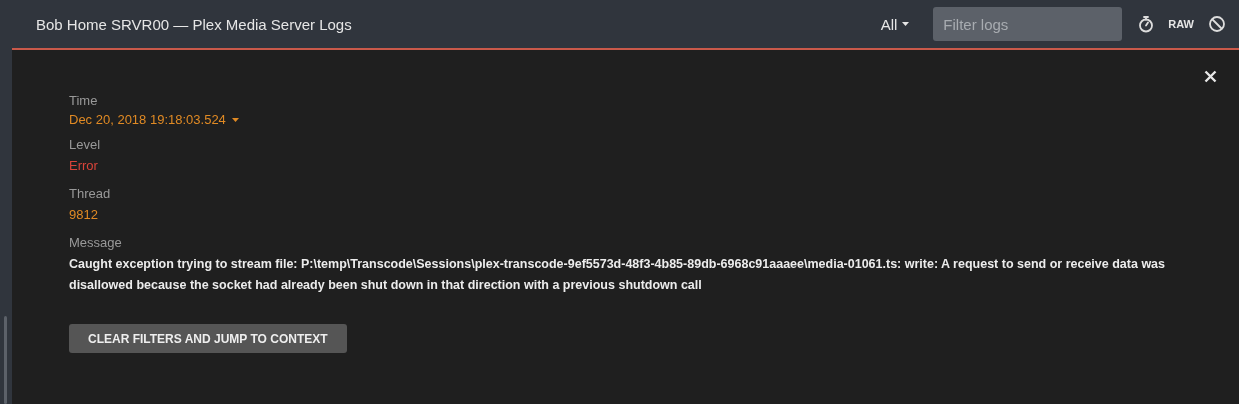 The width and height of the screenshot is (1239, 404). What do you see at coordinates (5, 360) in the screenshot?
I see `scrollbar` at bounding box center [5, 360].